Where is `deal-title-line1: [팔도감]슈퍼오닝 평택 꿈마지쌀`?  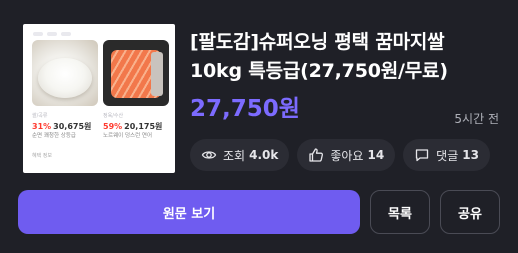
deal-title-line1: [팔도감]슈퍼오닝 평택 꿈마지쌀 is located at coordinates (317, 42).